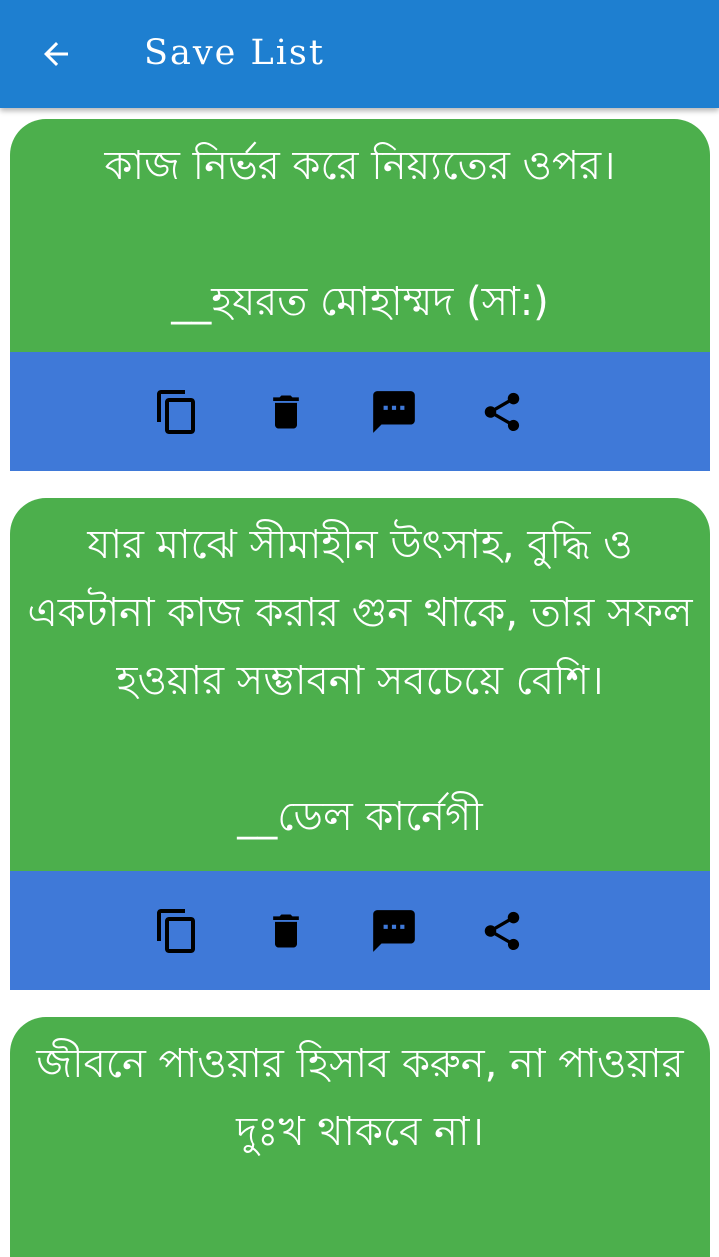  What do you see at coordinates (234, 53) in the screenshot?
I see `page-title: Save List` at bounding box center [234, 53].